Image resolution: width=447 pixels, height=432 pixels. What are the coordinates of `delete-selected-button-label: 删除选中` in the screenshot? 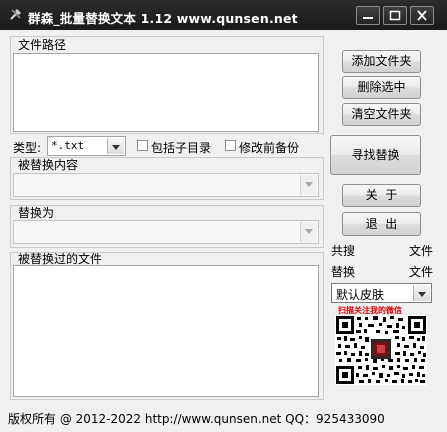 It's located at (381, 87).